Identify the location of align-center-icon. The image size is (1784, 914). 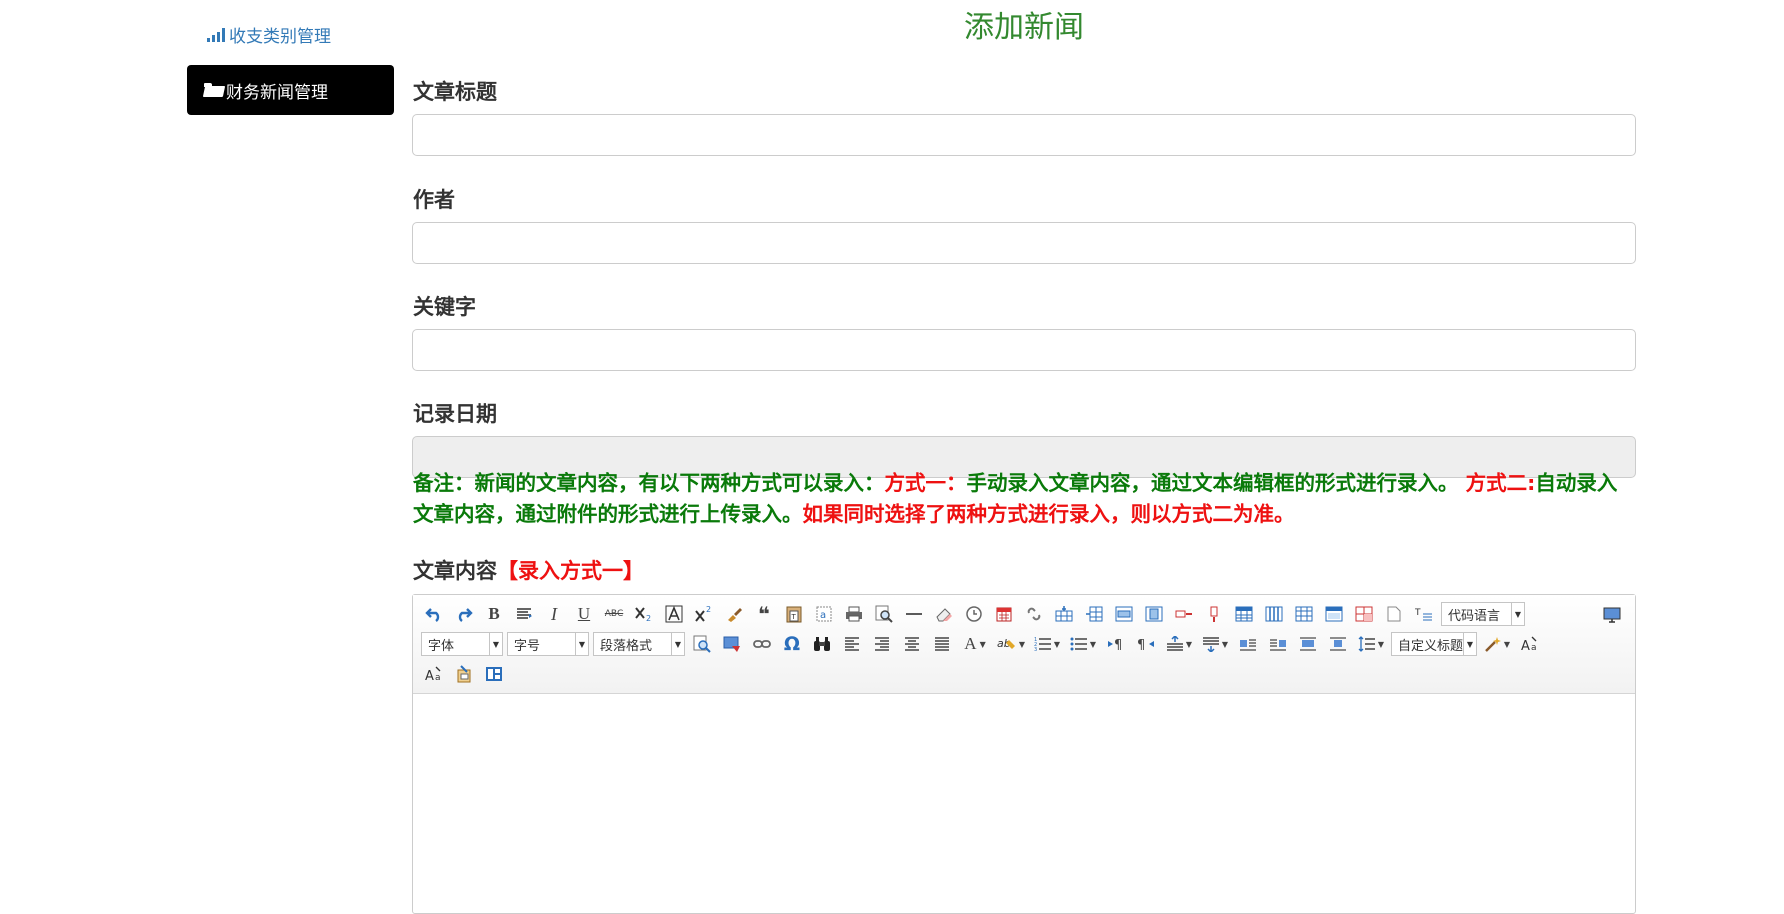
(912, 644).